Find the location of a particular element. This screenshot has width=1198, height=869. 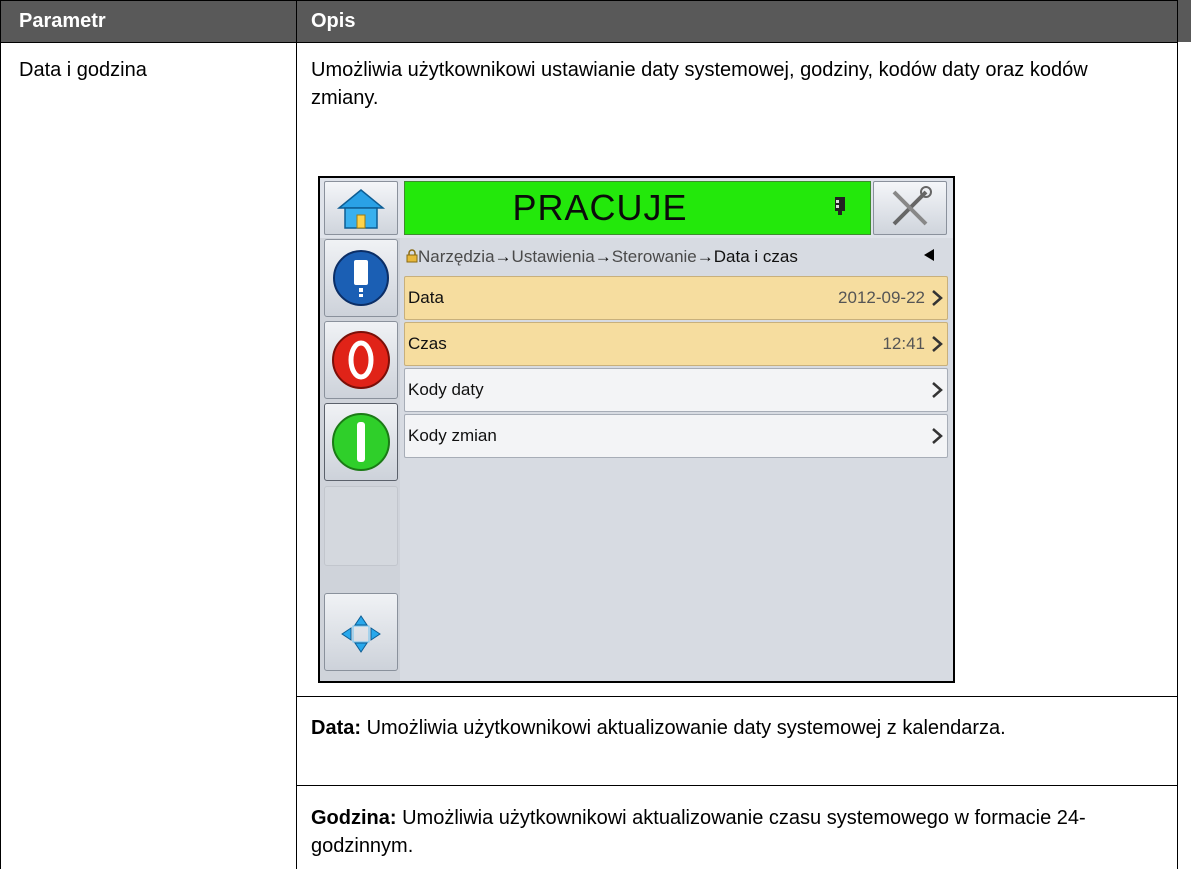

left-triangle-icon is located at coordinates (929, 255).